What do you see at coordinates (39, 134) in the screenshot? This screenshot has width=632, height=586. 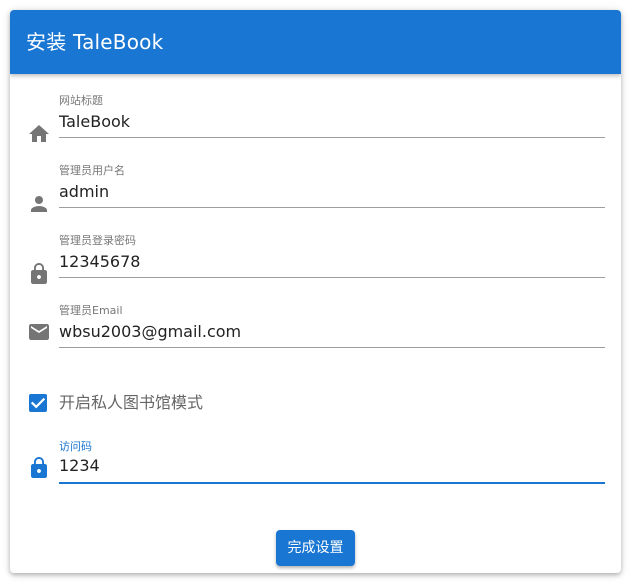 I see `home-icon` at bounding box center [39, 134].